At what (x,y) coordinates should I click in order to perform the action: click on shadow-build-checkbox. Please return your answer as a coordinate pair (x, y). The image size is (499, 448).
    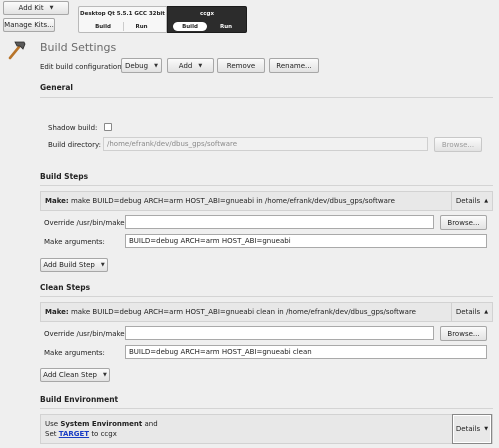
    Looking at the image, I should click on (108, 127).